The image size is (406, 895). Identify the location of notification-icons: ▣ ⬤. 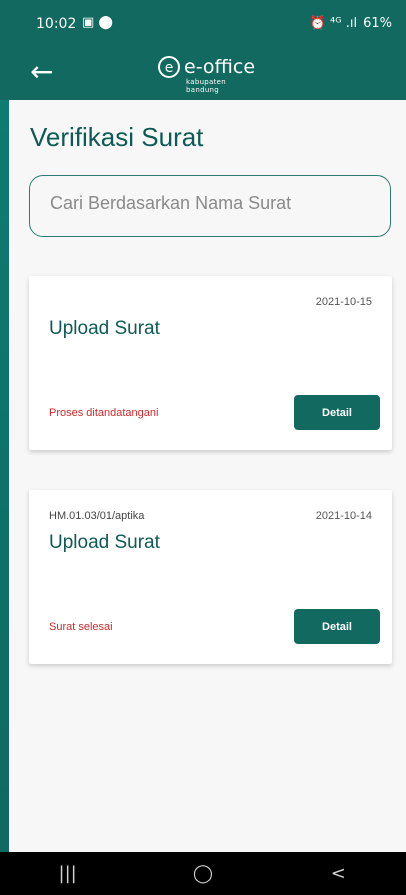
(97, 22).